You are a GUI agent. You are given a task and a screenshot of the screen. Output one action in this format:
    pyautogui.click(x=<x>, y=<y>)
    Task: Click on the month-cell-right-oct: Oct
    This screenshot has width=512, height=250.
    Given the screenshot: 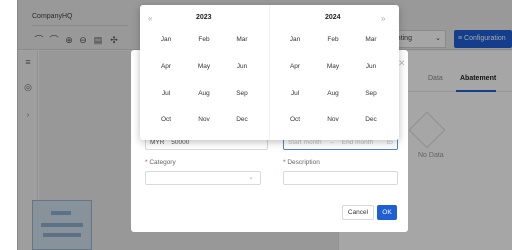 What is the action you would take?
    pyautogui.click(x=295, y=119)
    